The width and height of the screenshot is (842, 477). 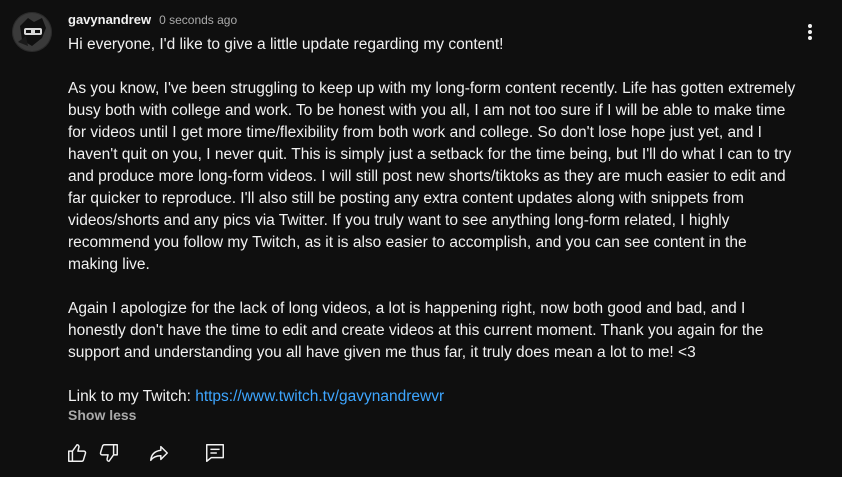 I want to click on avatar-image, so click(x=32, y=32).